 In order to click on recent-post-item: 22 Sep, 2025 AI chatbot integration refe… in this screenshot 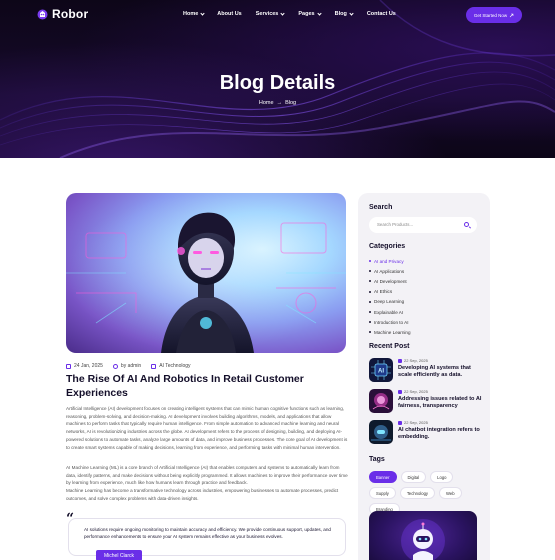, I will do `click(426, 433)`.